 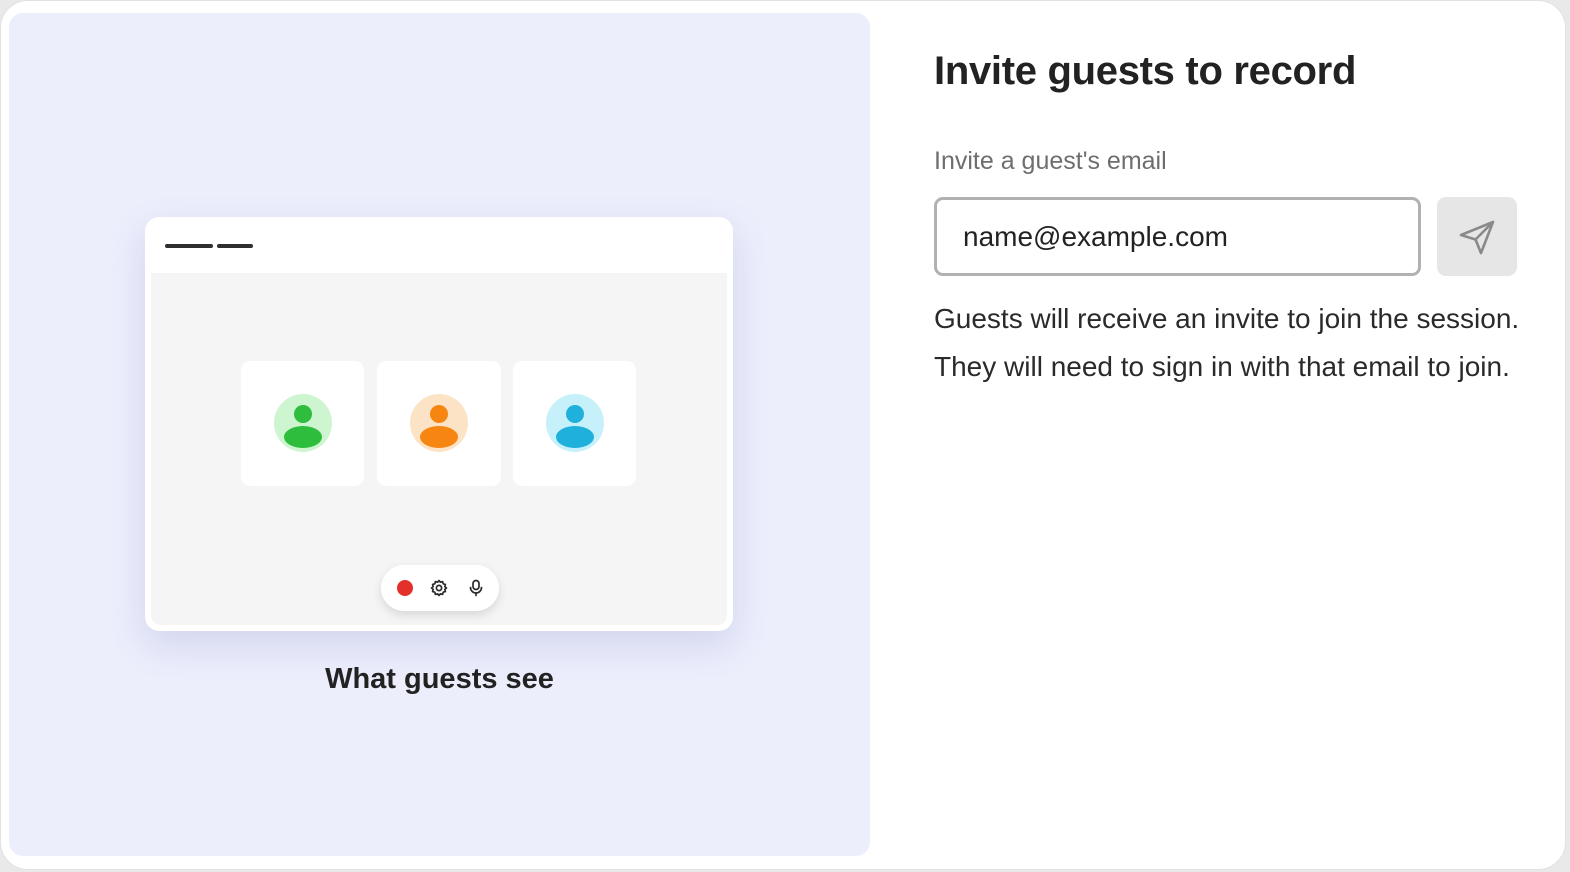 What do you see at coordinates (405, 588) in the screenshot?
I see `record-icon` at bounding box center [405, 588].